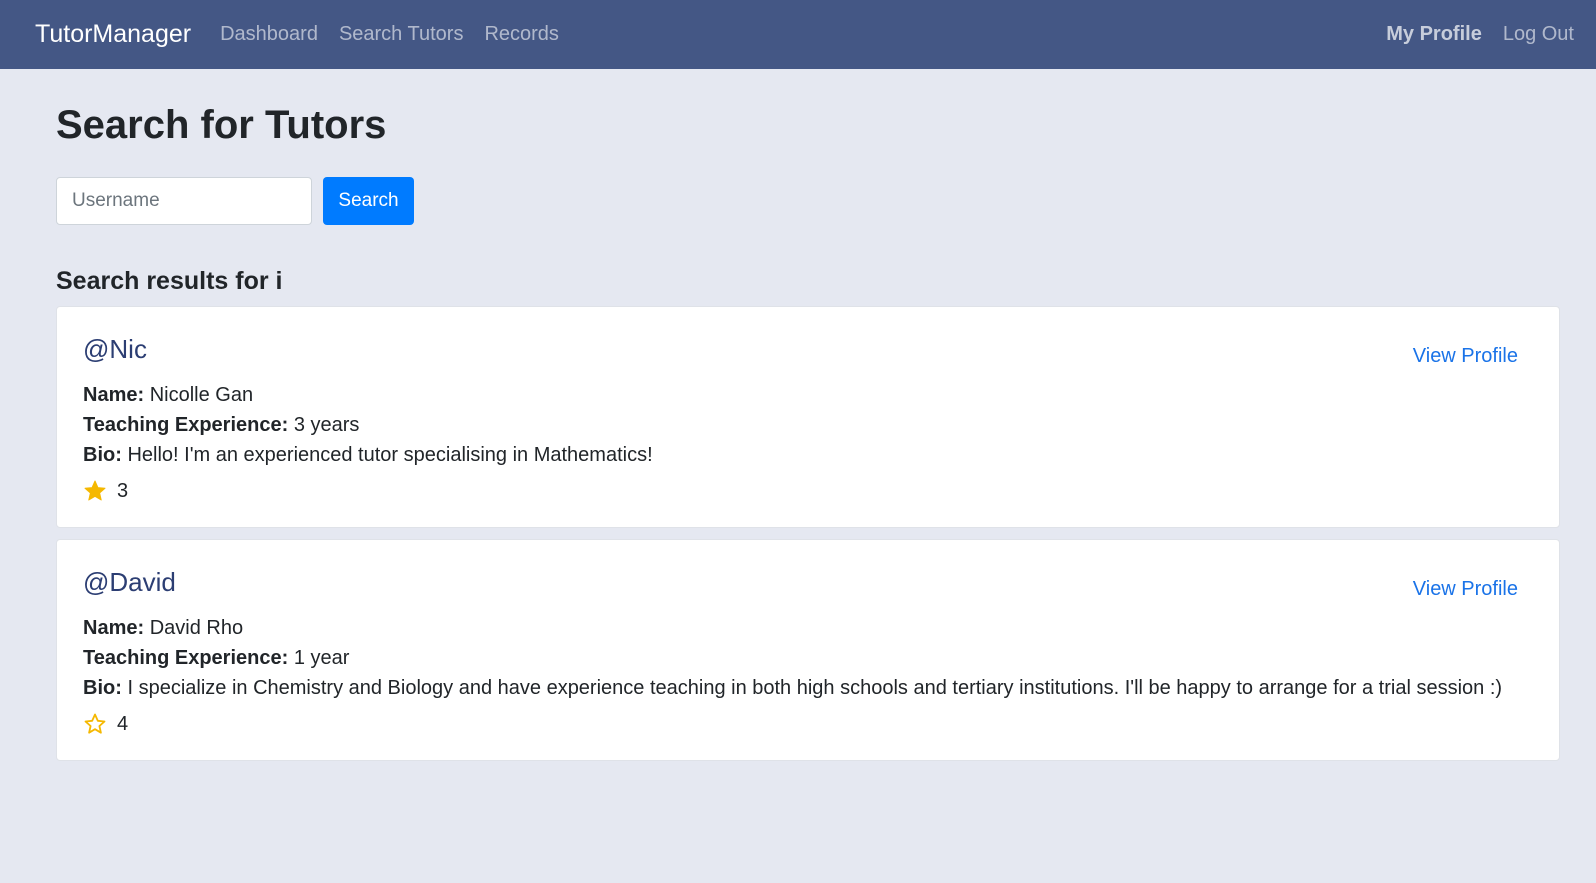  Describe the element at coordinates (808, 201) in the screenshot. I see `search-form: Search` at that location.